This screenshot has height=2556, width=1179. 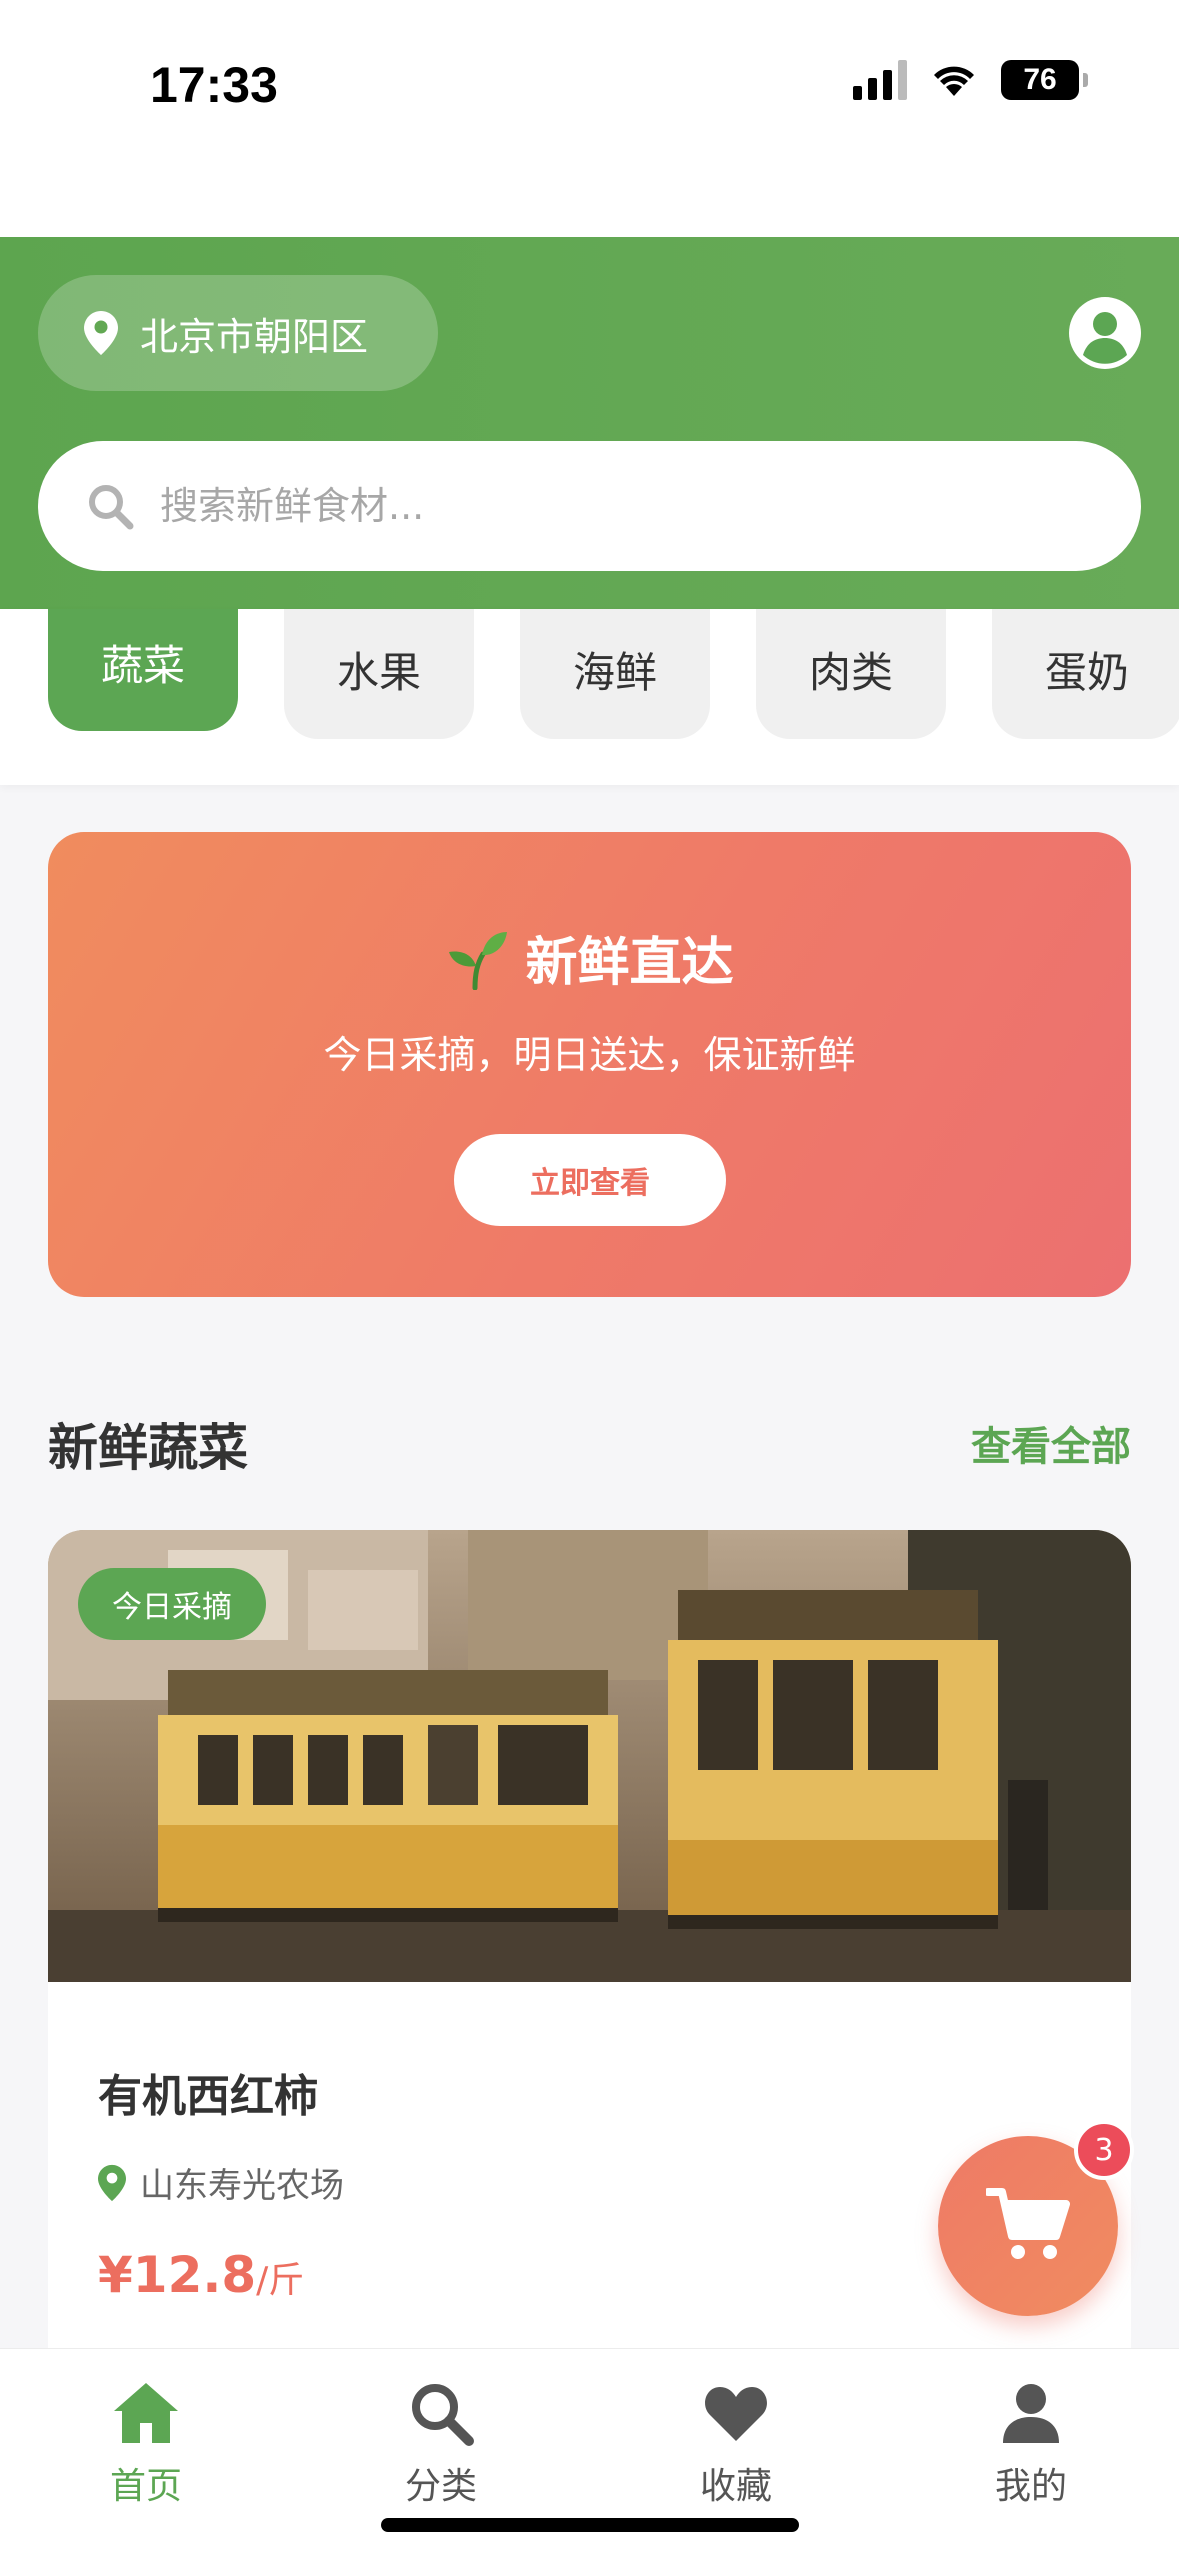 What do you see at coordinates (954, 81) in the screenshot?
I see `wifi-icon` at bounding box center [954, 81].